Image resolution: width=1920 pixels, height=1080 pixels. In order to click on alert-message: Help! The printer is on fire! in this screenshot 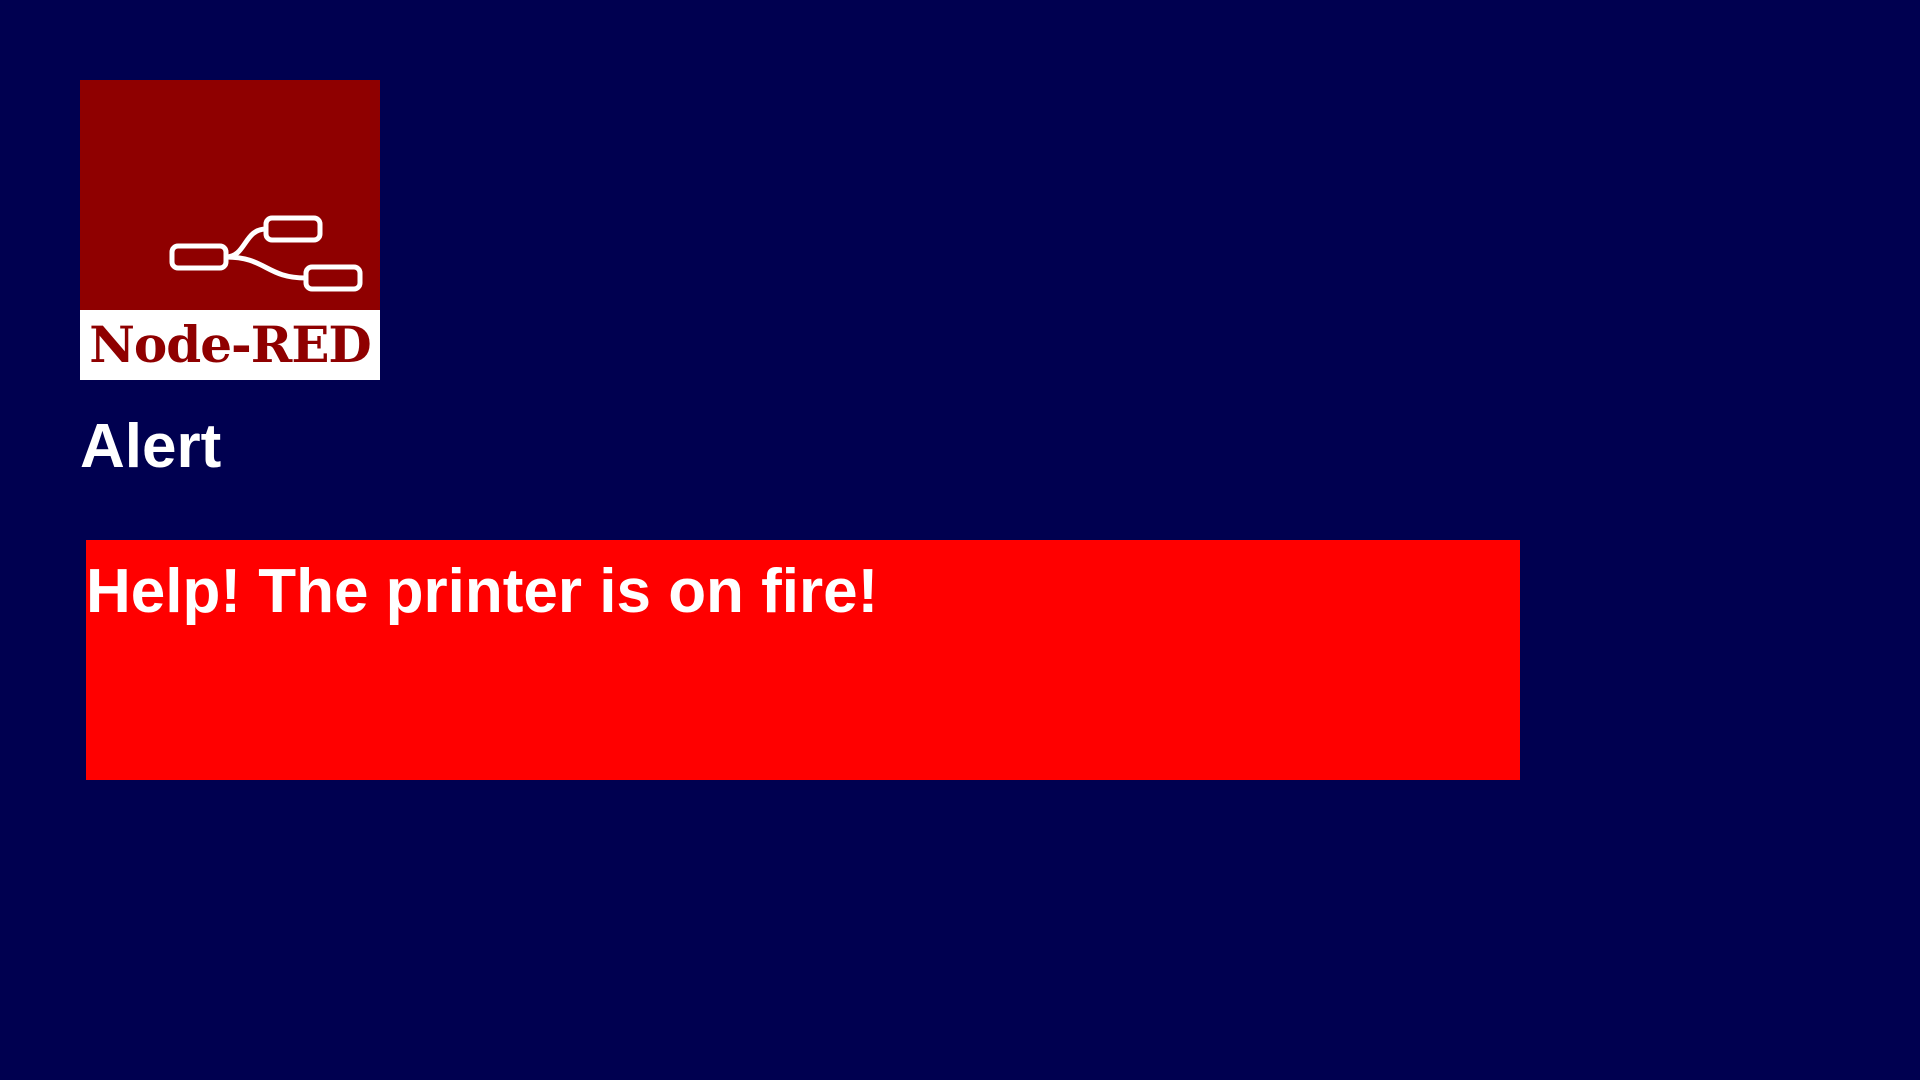, I will do `click(482, 591)`.